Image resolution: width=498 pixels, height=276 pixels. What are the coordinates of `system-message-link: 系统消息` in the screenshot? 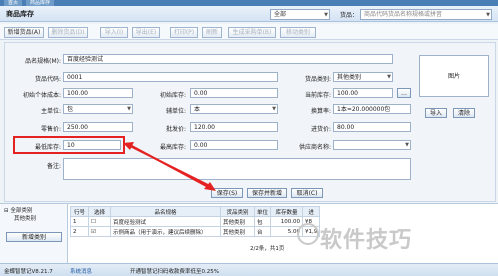 It's located at (81, 271).